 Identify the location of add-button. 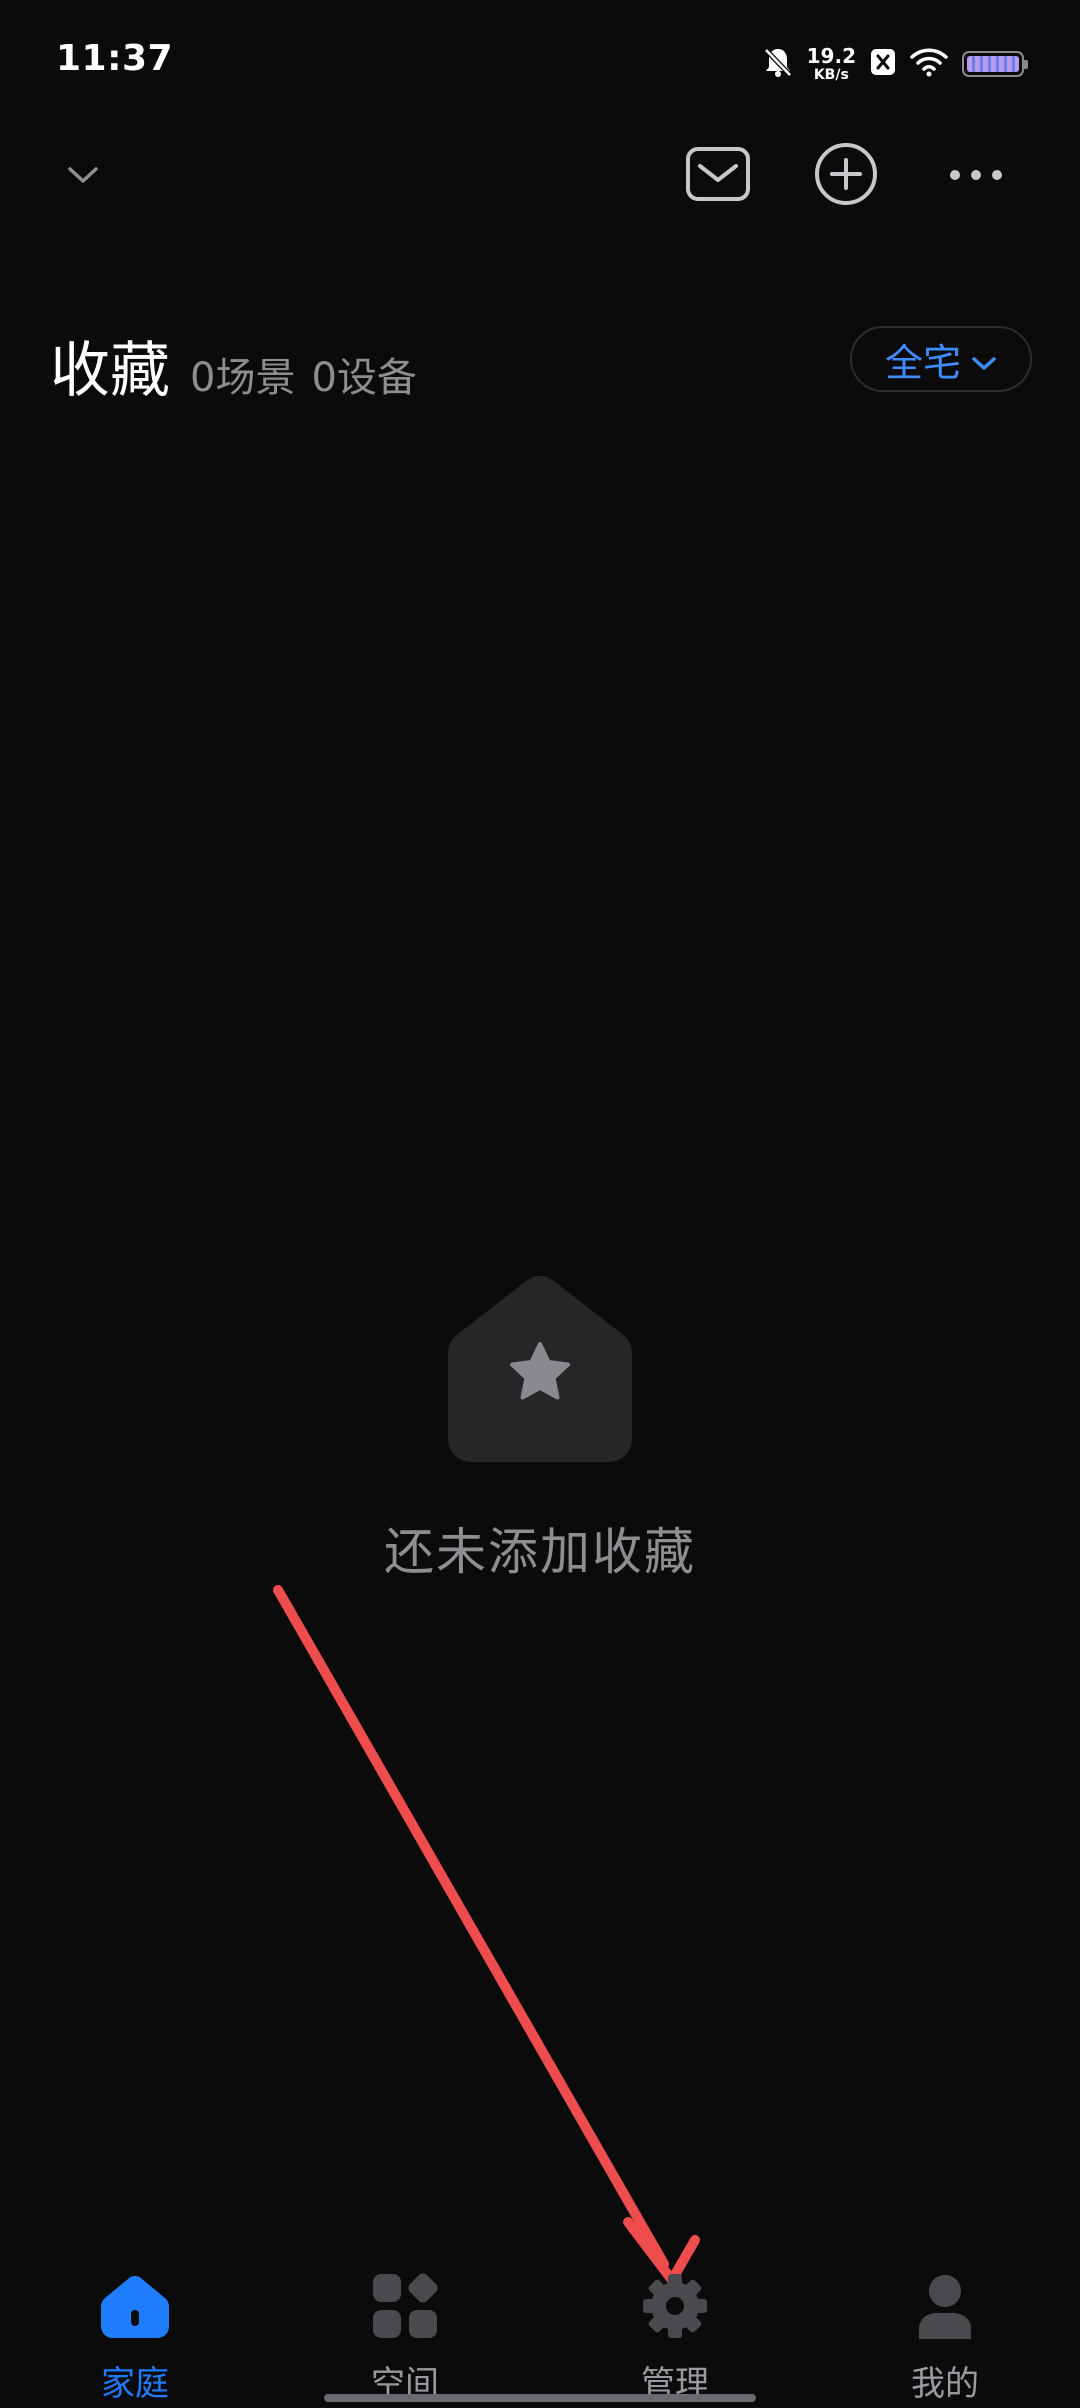
(846, 176).